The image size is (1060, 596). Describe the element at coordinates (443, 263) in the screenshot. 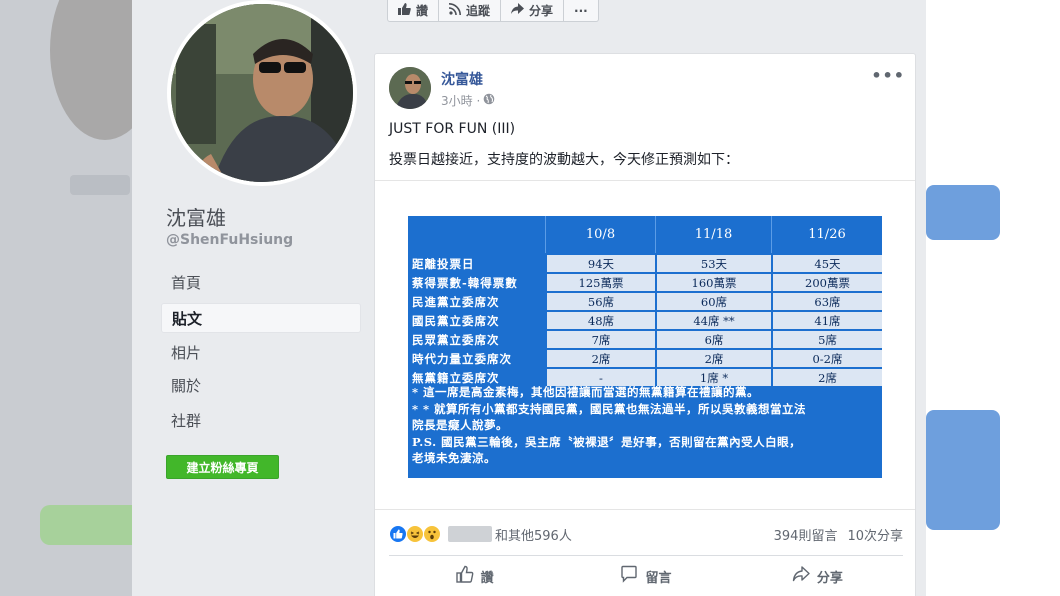

I see `table-row-label: 距離投票日` at that location.